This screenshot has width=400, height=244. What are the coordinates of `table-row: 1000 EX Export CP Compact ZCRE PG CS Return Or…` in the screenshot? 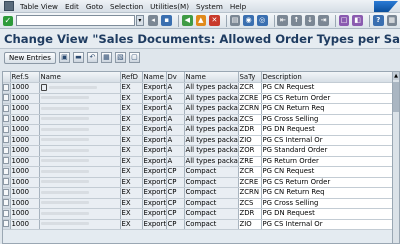 It's located at (199, 182).